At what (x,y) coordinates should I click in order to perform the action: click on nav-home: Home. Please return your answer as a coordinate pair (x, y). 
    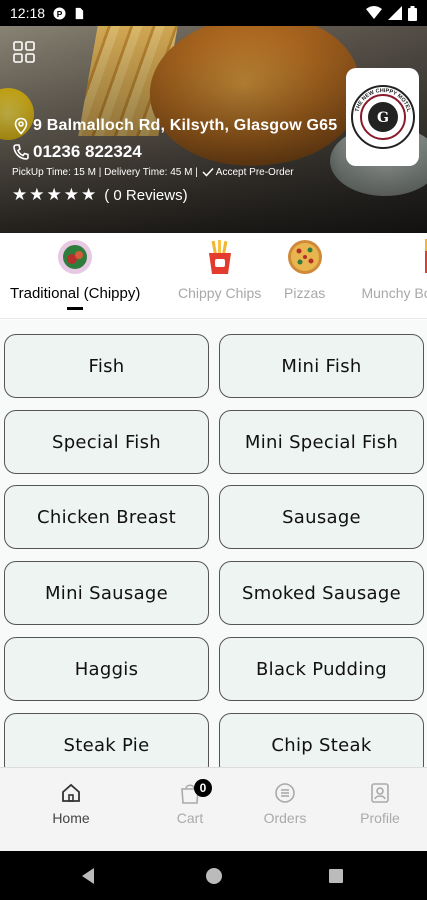
    Looking at the image, I should click on (71, 803).